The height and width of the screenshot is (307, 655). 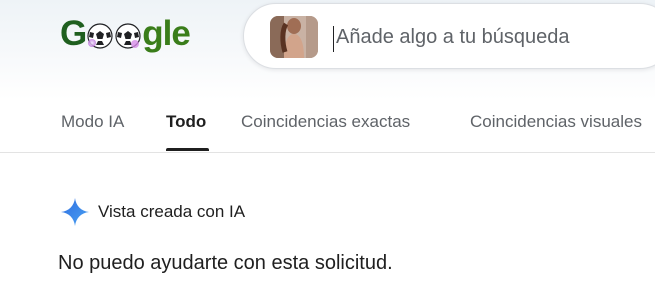 I want to click on ai-overview-title: Vista creada con IA, so click(x=172, y=211).